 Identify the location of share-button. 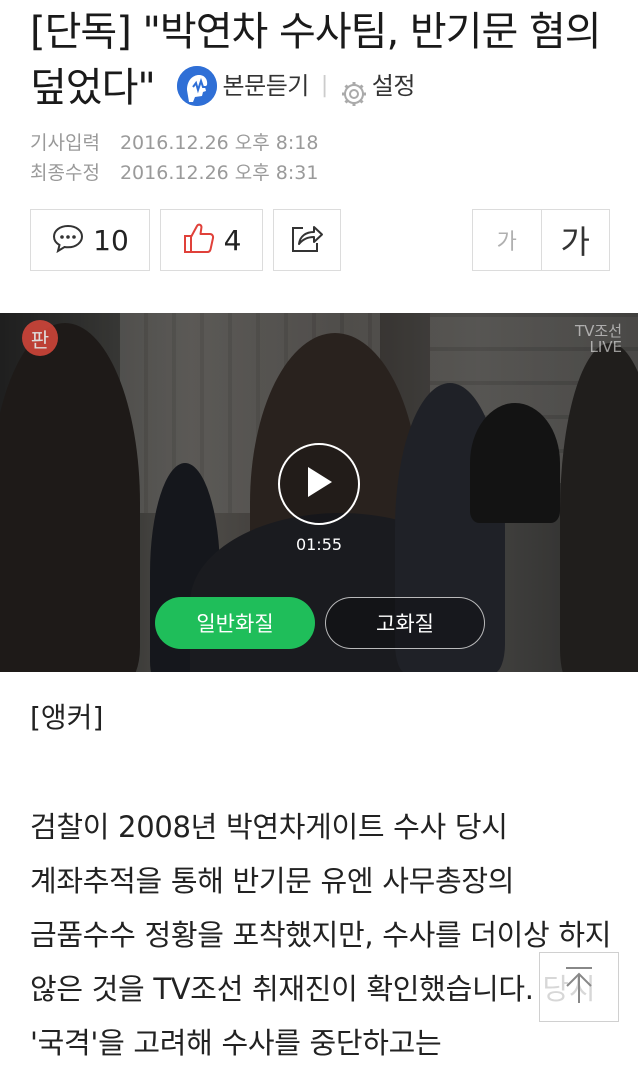
(307, 240).